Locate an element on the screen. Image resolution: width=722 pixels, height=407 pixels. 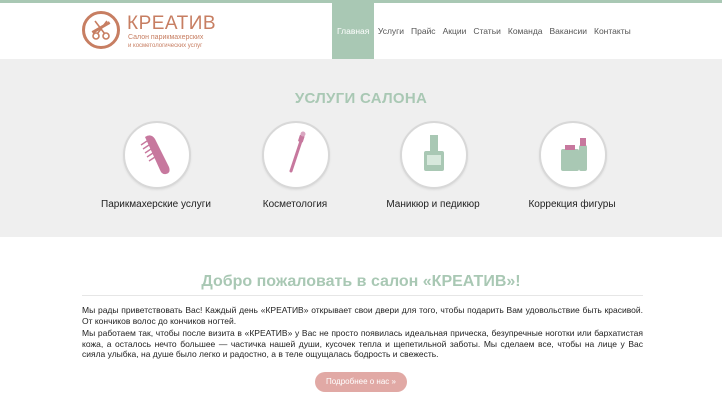
nav-item-promos: Акции is located at coordinates (454, 31).